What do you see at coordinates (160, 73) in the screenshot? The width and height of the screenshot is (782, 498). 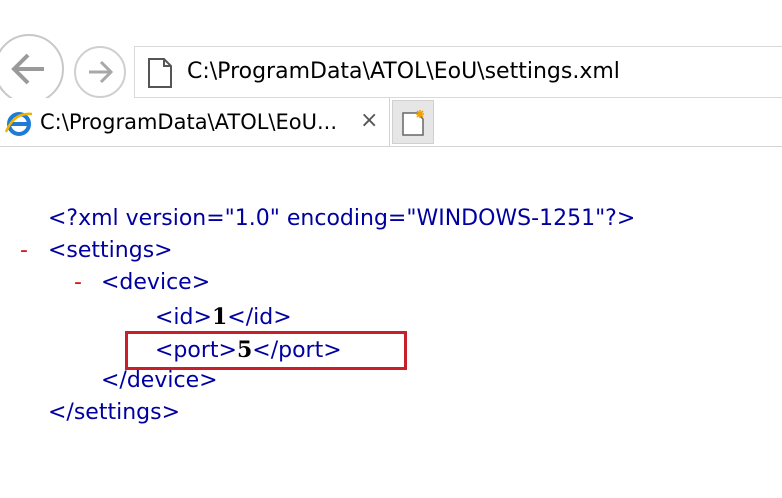 I see `page-icon` at bounding box center [160, 73].